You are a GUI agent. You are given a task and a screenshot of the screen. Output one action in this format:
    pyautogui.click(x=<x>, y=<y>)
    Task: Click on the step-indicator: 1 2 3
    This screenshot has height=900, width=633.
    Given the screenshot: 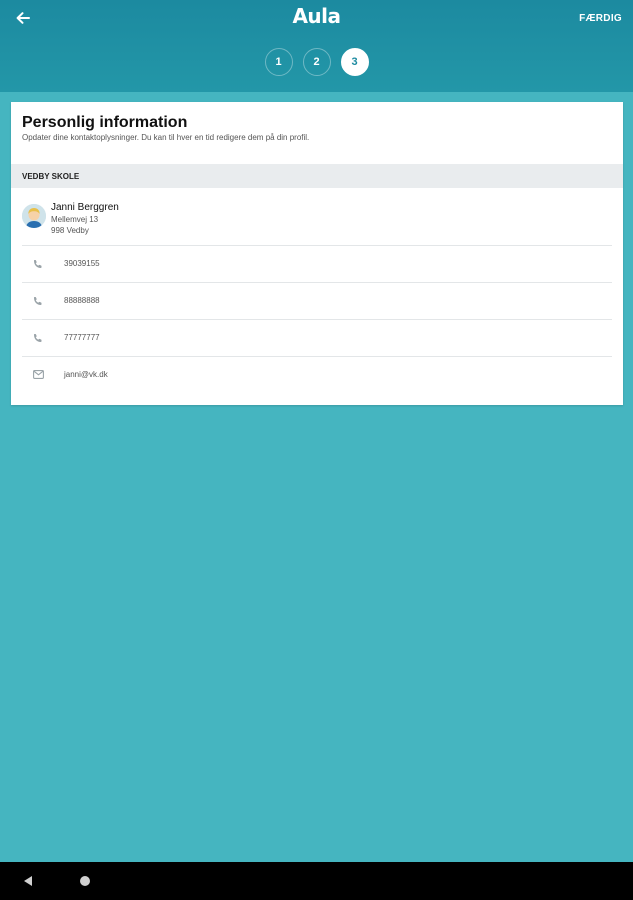 What is the action you would take?
    pyautogui.click(x=316, y=62)
    